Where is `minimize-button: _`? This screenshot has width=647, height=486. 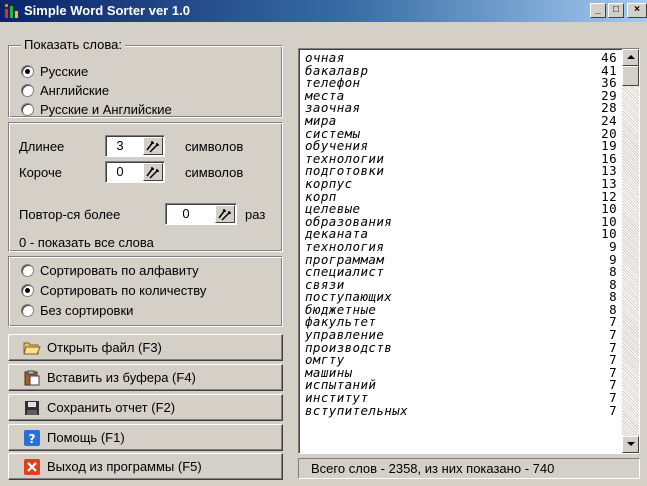 minimize-button: _ is located at coordinates (598, 10).